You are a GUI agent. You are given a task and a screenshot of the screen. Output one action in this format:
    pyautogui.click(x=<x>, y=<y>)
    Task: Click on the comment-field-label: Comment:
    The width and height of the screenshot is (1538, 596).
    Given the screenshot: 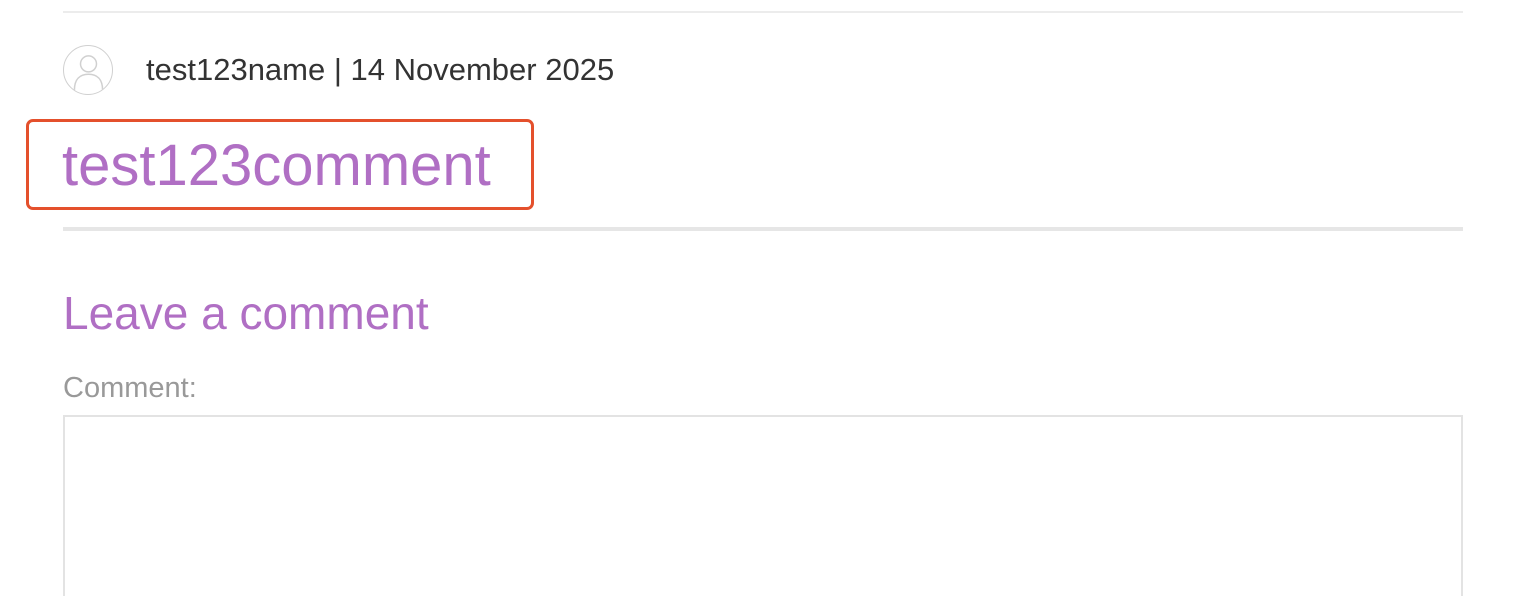 What is the action you would take?
    pyautogui.click(x=130, y=388)
    